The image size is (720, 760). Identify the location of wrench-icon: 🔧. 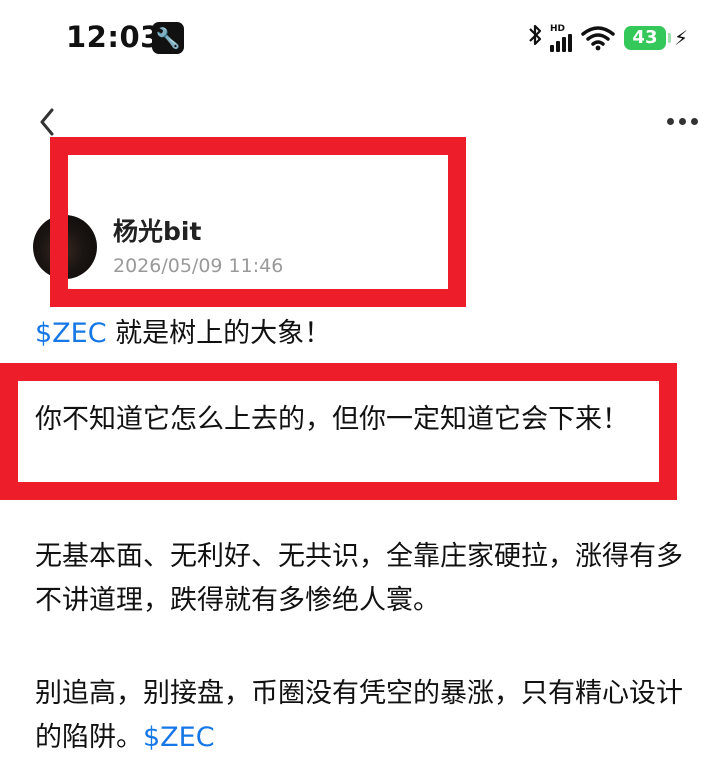
(168, 38).